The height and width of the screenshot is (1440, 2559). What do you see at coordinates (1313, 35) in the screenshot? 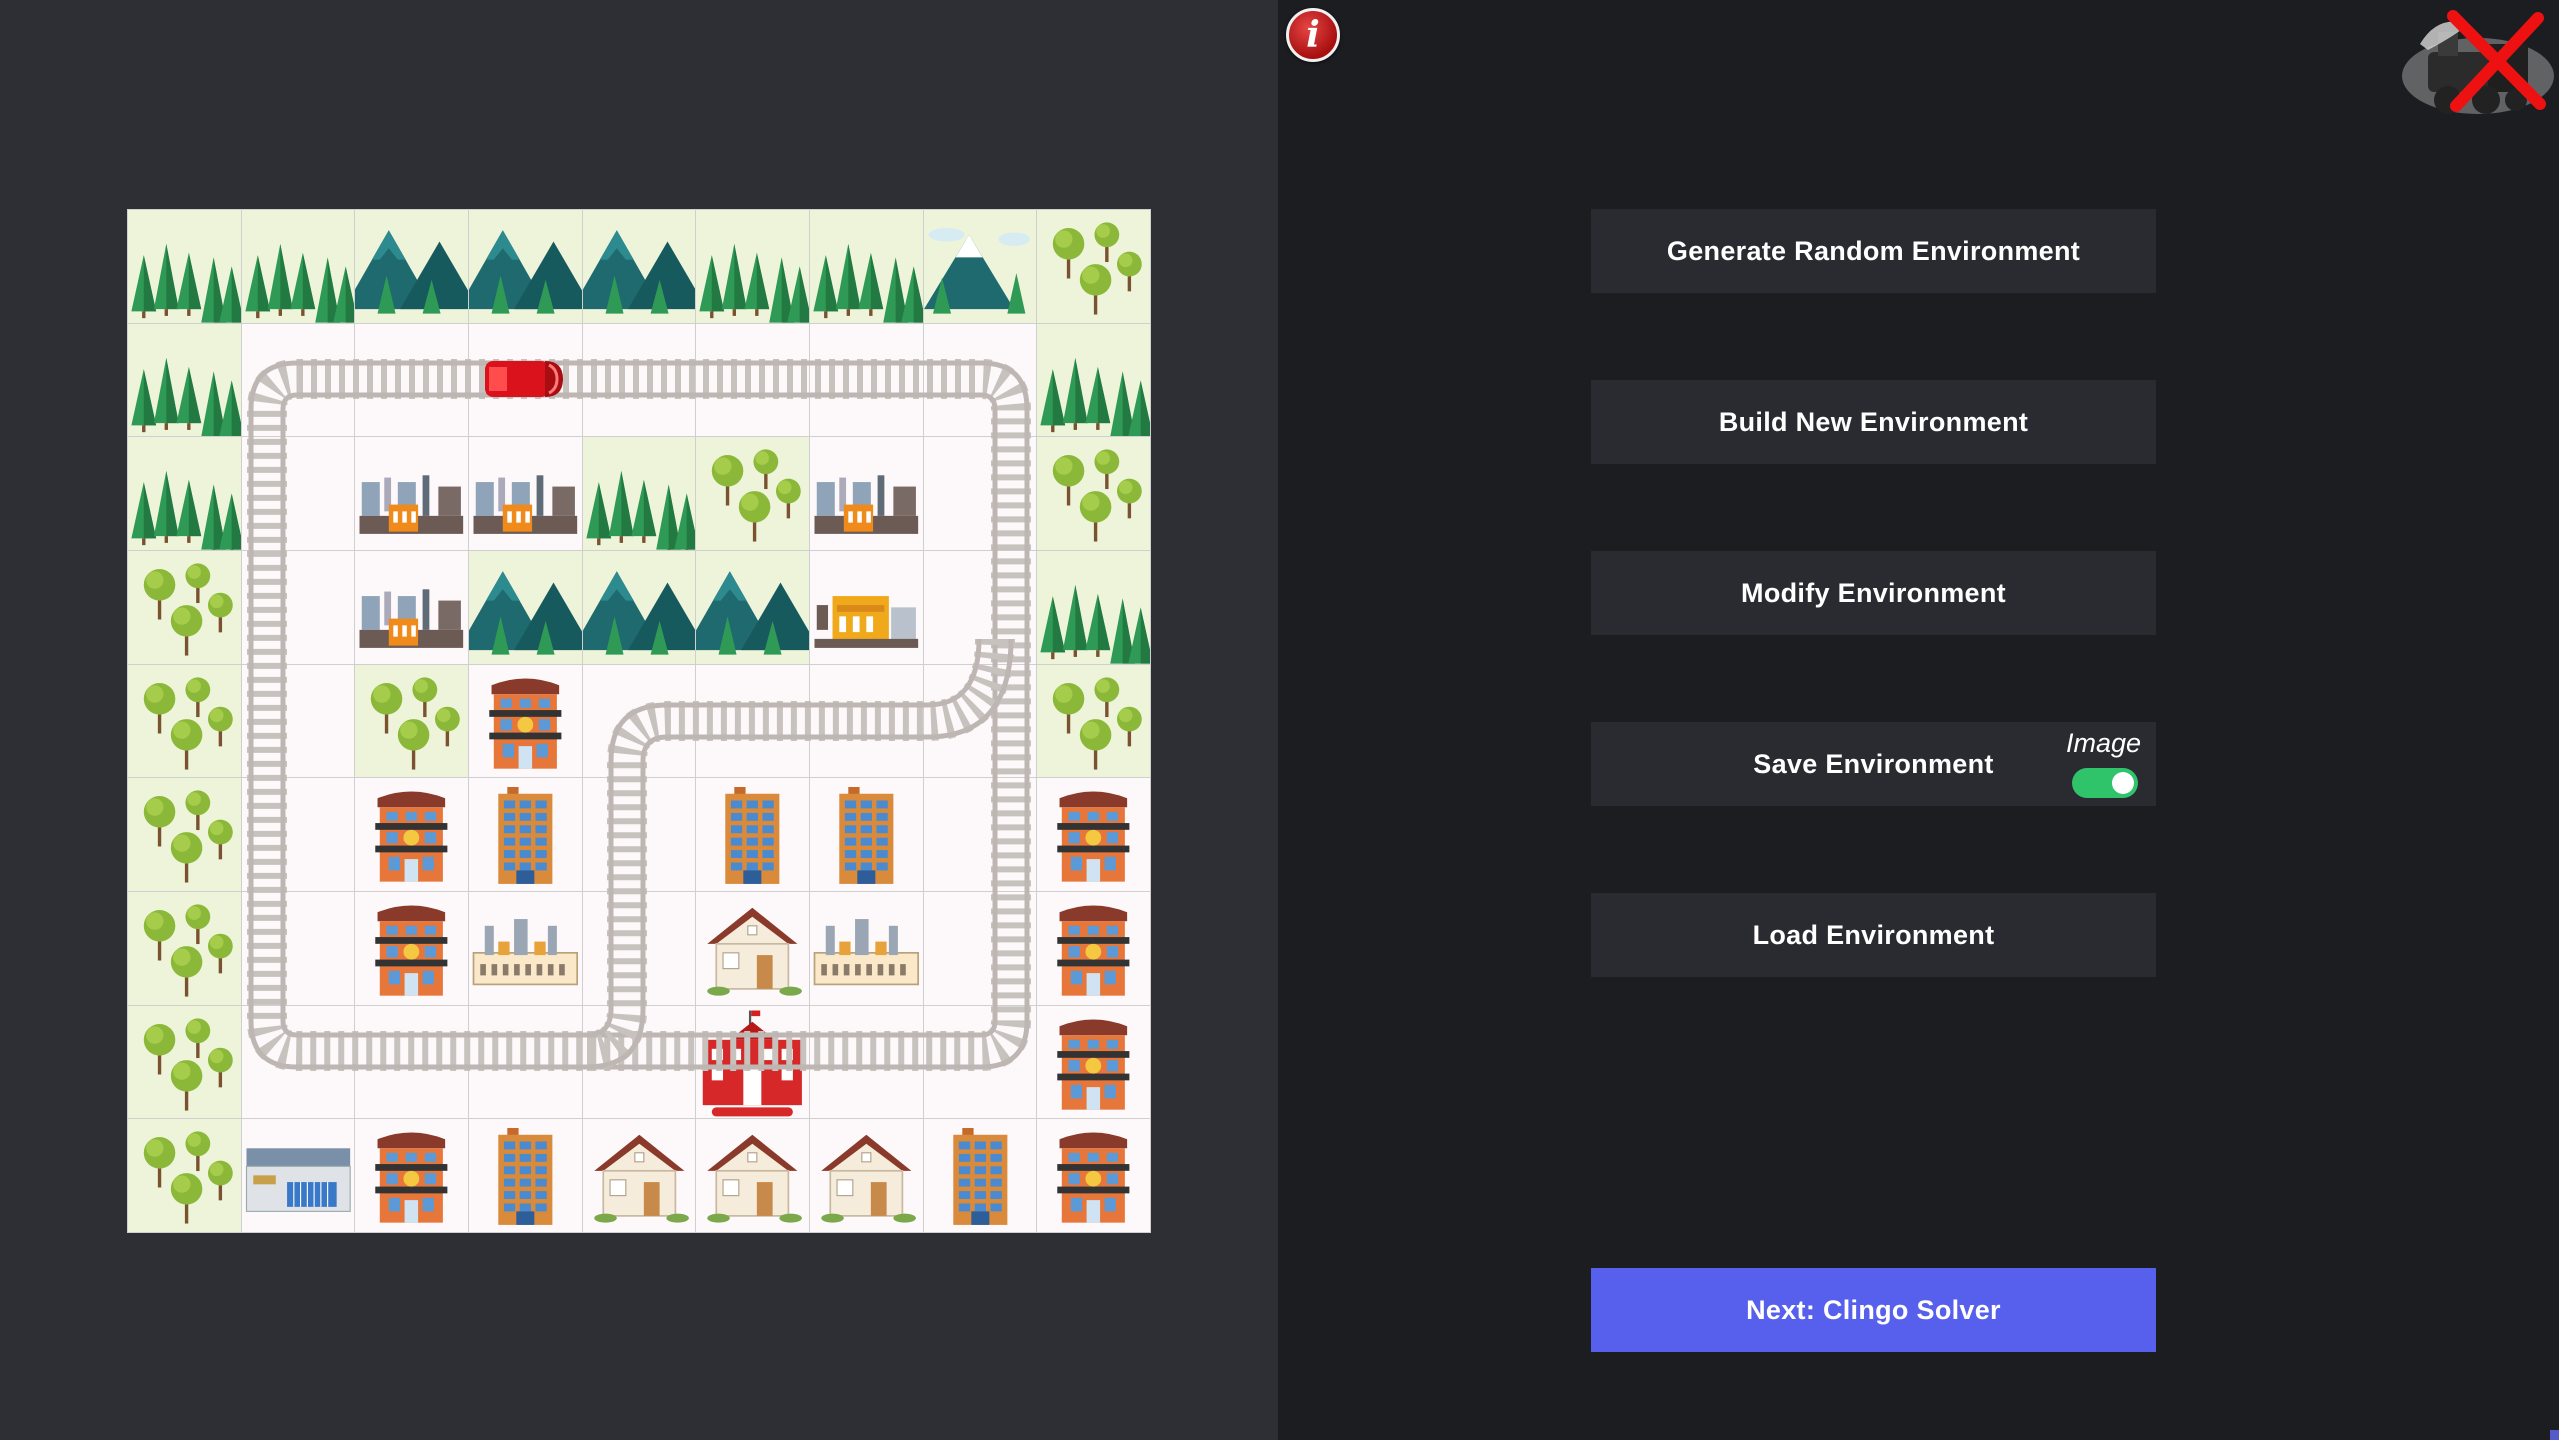
I see `info-button: i` at bounding box center [1313, 35].